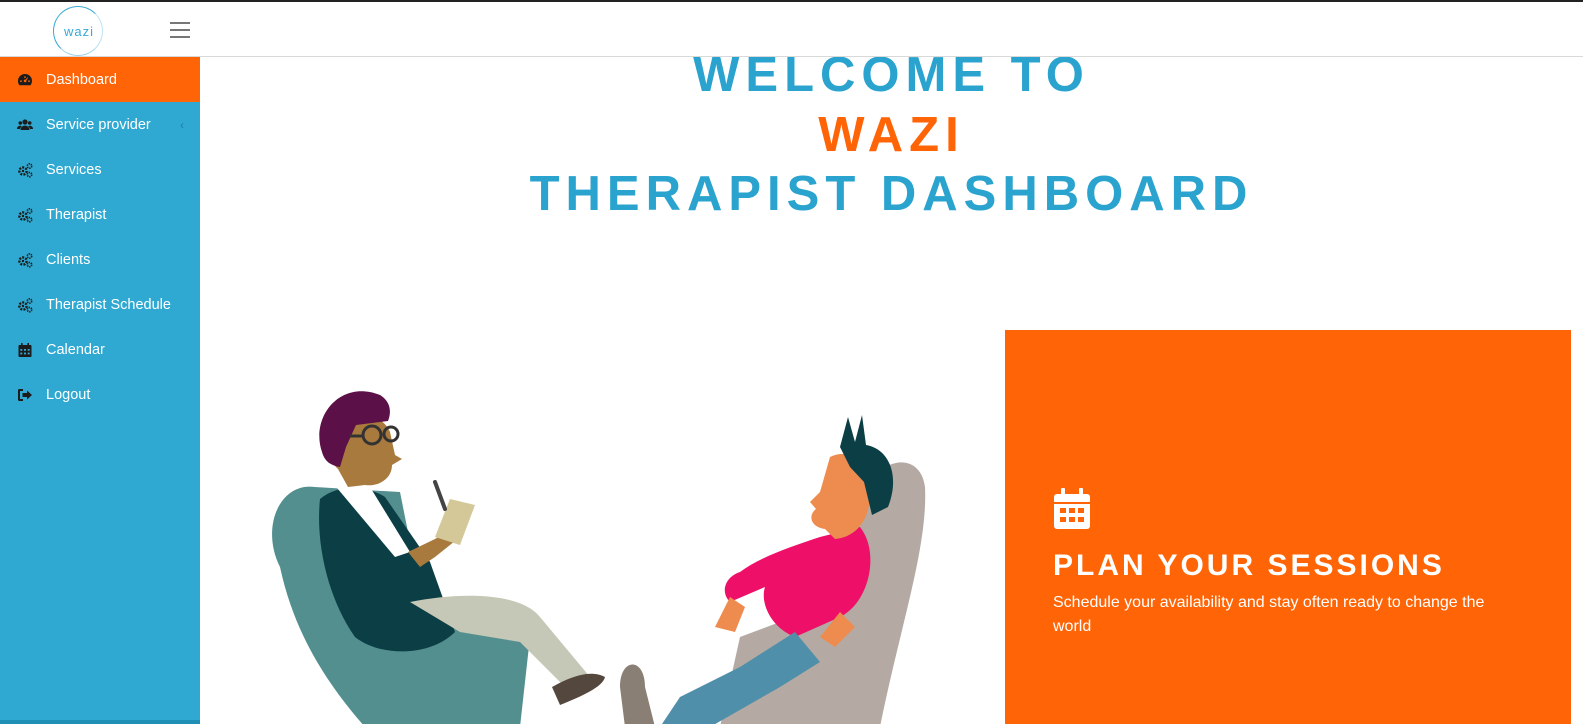  What do you see at coordinates (25, 125) in the screenshot?
I see `users-icon` at bounding box center [25, 125].